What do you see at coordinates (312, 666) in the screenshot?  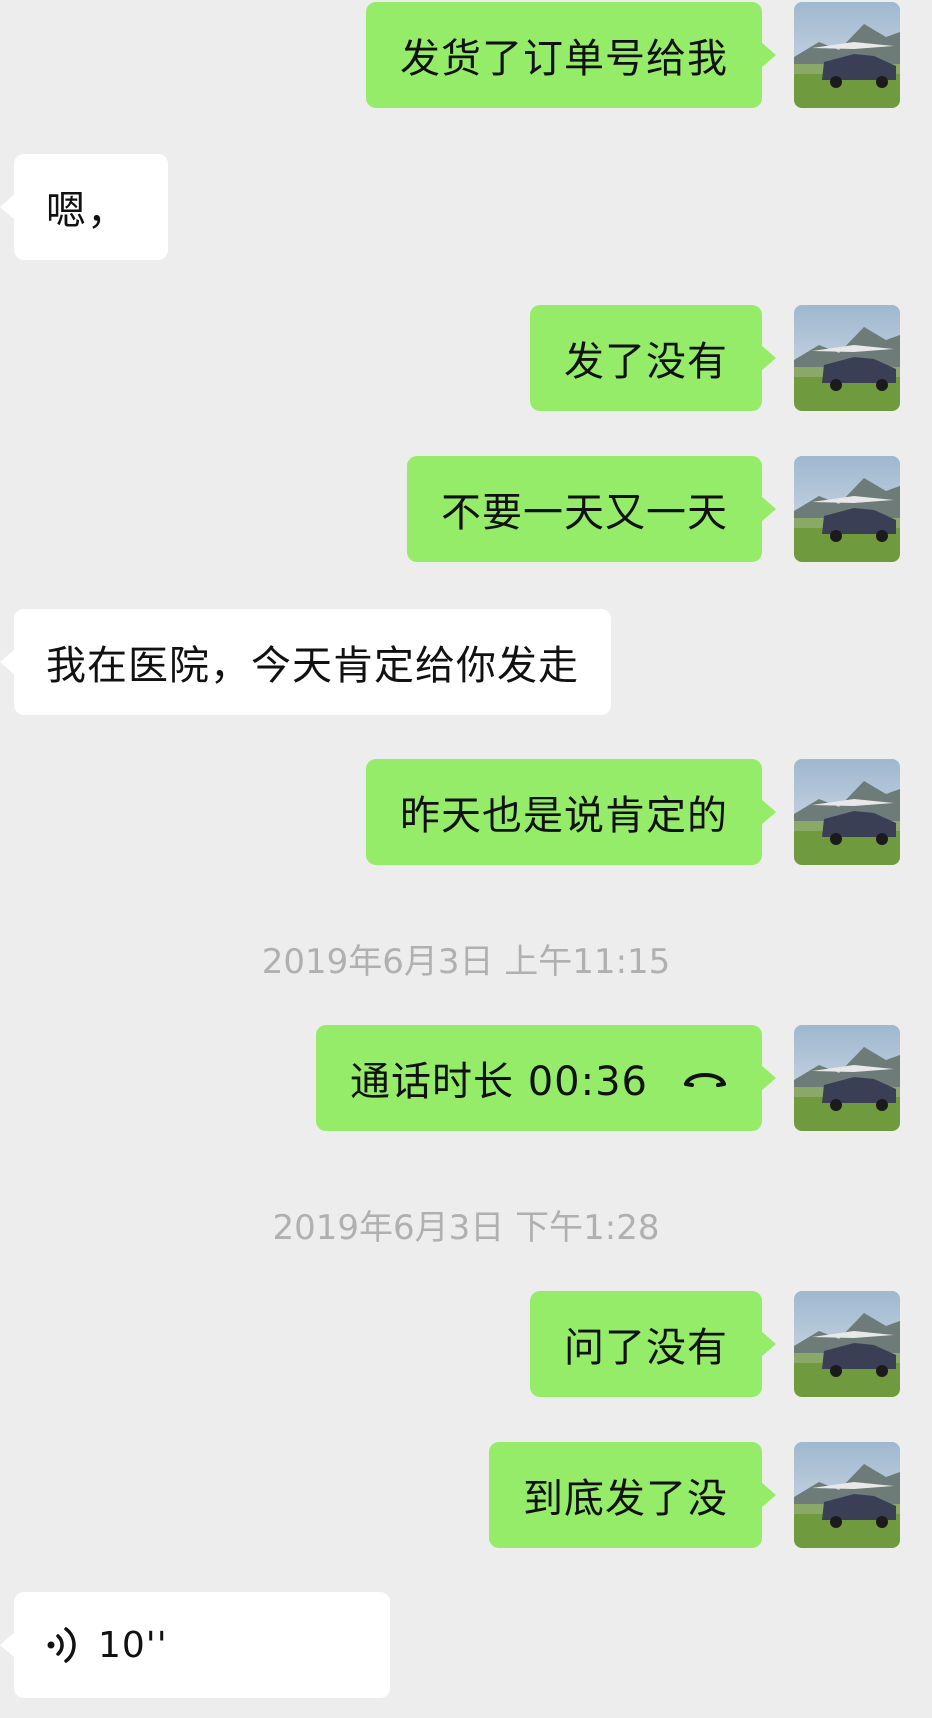 I see `message-text: 我在医院，今天肯定给你发走` at bounding box center [312, 666].